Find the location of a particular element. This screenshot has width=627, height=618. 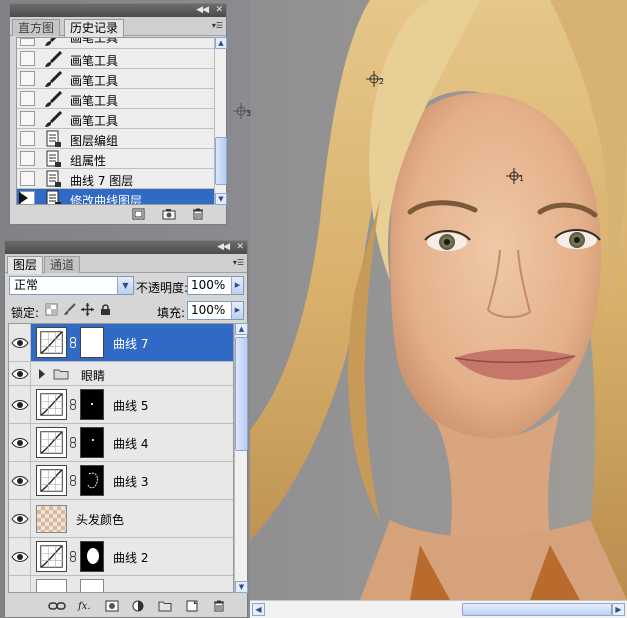

group-folder-icon is located at coordinates (165, 606).